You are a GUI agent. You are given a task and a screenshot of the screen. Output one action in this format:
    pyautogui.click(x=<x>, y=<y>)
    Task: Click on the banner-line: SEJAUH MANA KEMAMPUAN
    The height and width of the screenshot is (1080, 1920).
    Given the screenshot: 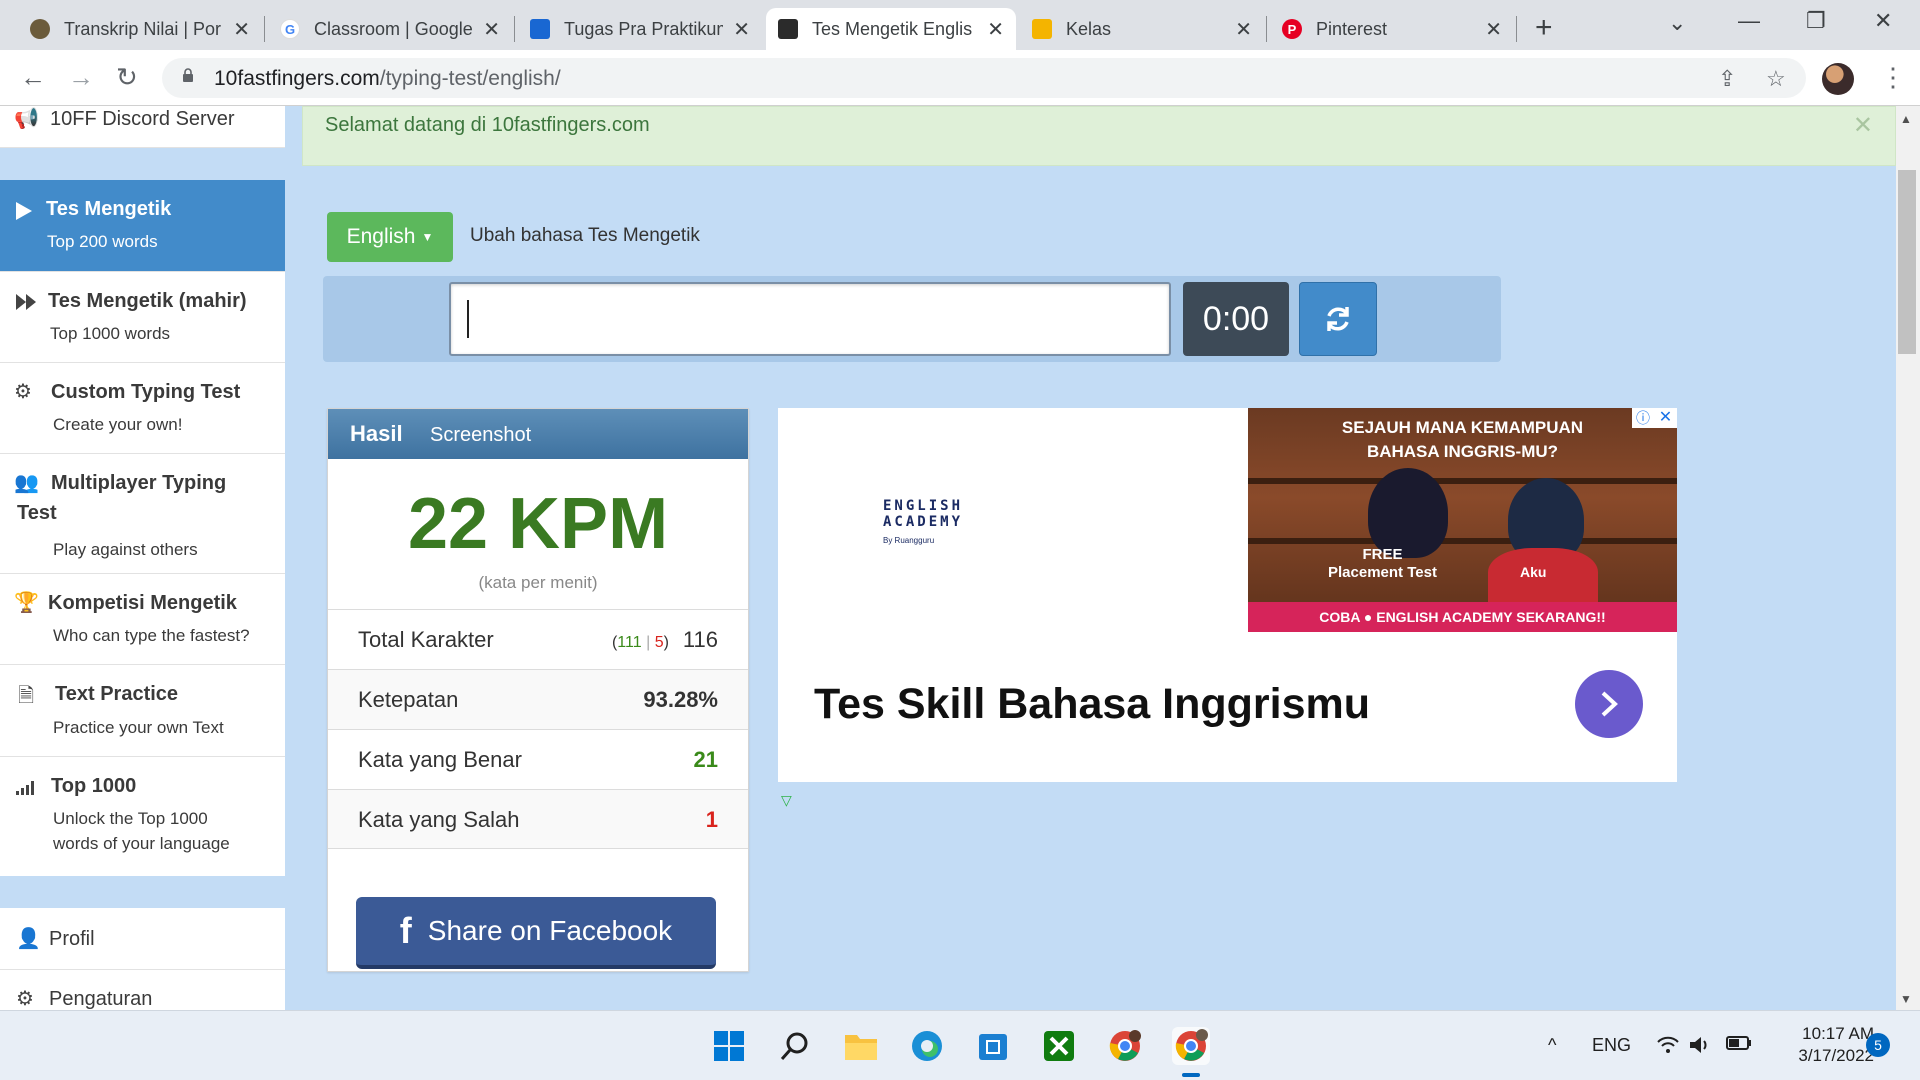 What is the action you would take?
    pyautogui.click(x=1462, y=427)
    